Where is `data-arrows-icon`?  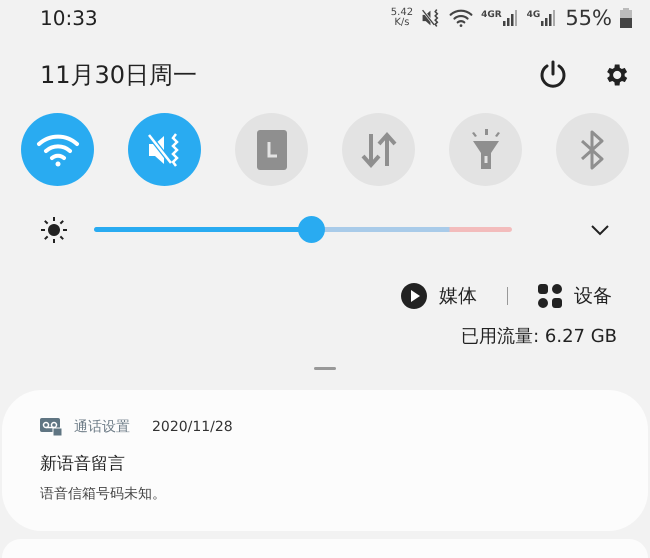
data-arrows-icon is located at coordinates (379, 150).